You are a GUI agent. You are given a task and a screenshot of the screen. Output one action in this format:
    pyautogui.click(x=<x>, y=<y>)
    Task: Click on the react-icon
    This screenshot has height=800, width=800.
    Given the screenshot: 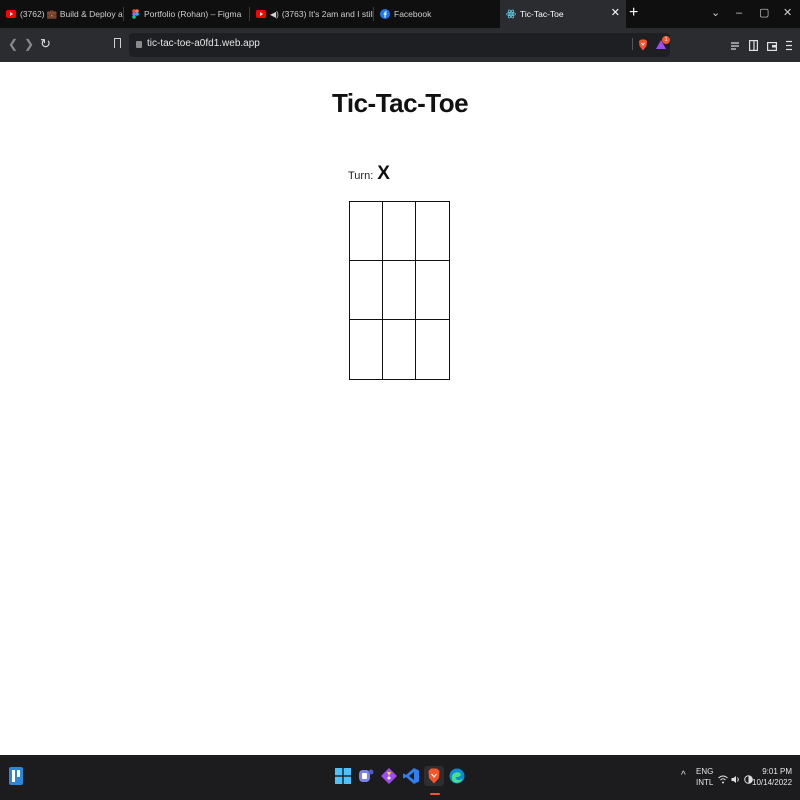 What is the action you would take?
    pyautogui.click(x=511, y=14)
    